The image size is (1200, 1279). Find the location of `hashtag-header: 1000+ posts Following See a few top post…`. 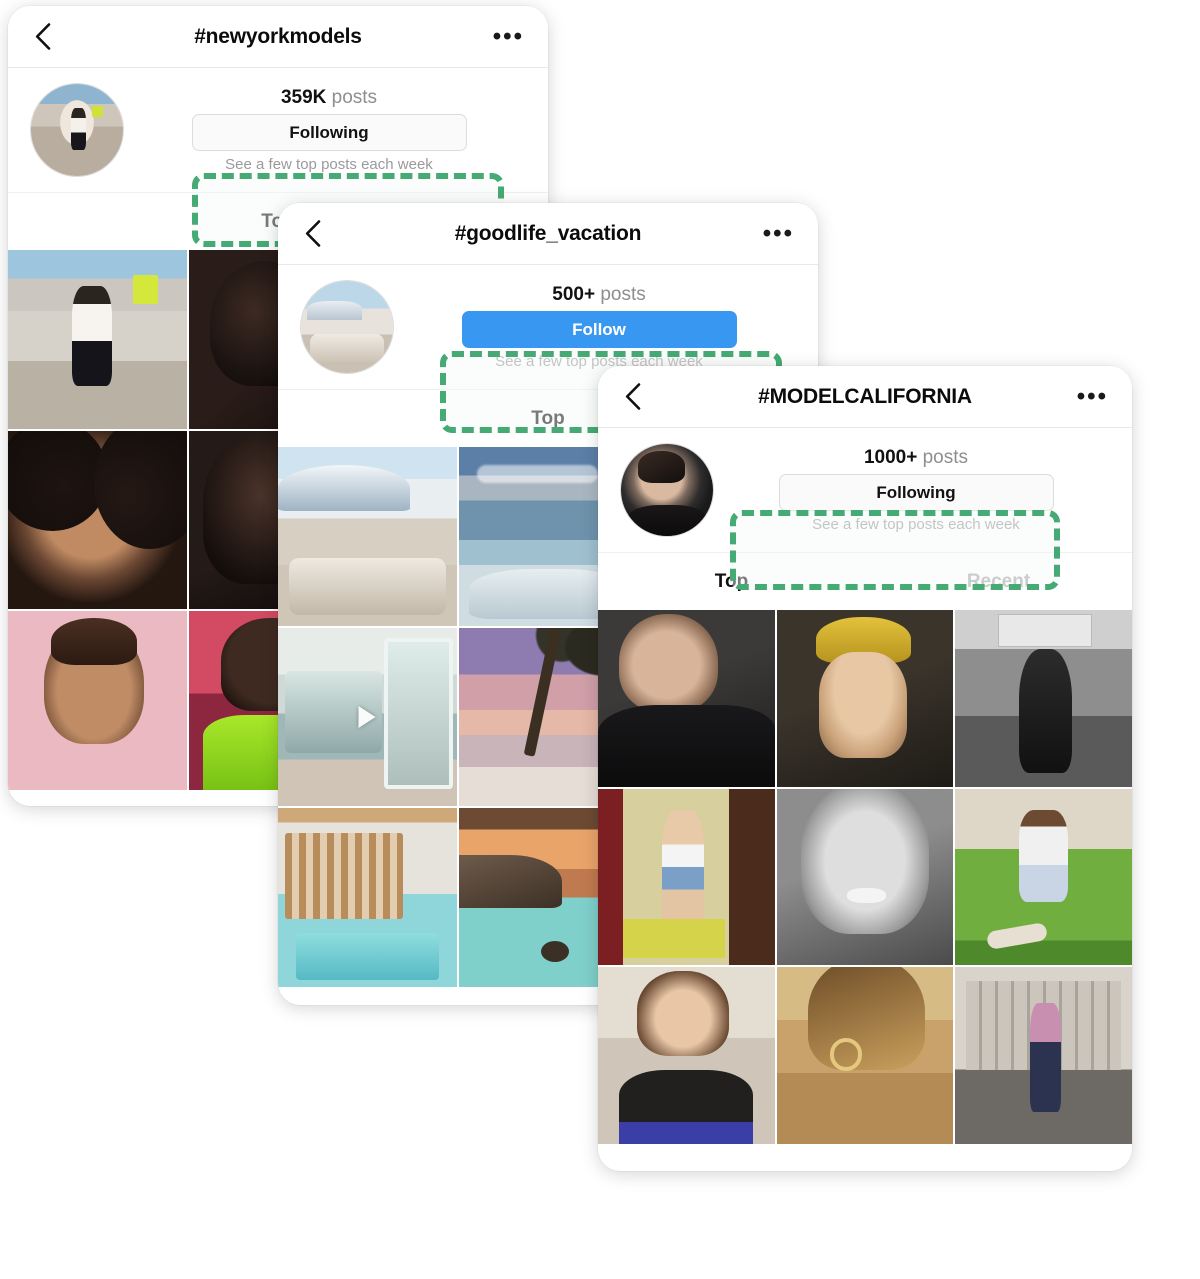

hashtag-header: 1000+ posts Following See a few top post… is located at coordinates (865, 509).